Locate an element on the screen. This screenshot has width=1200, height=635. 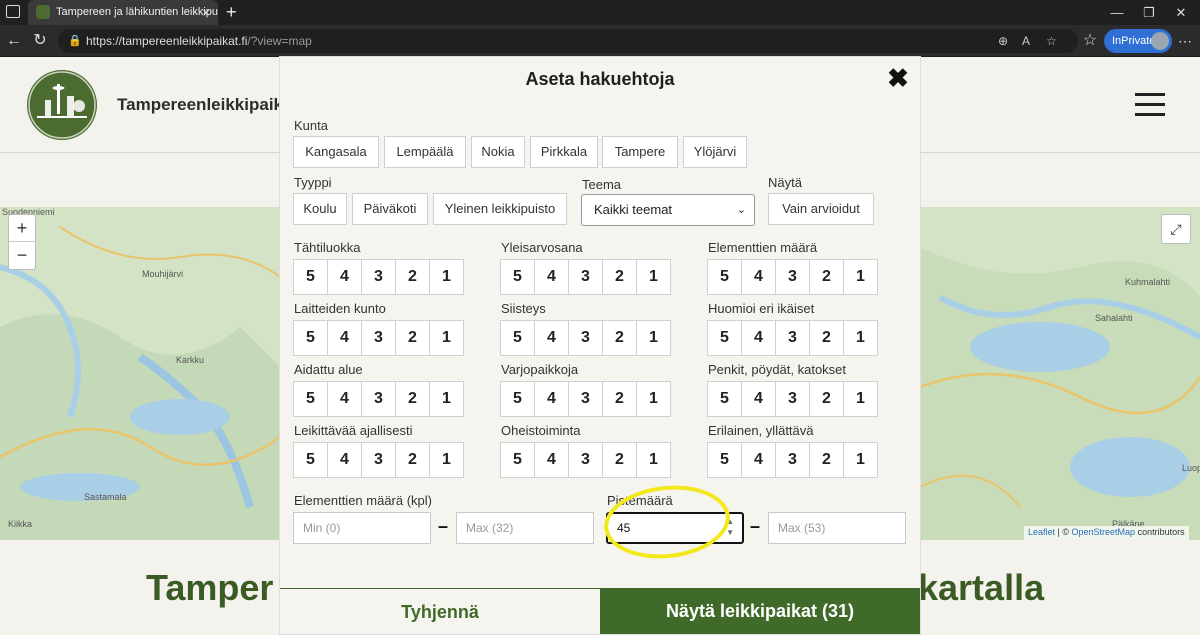
read-aloud-icon: A is located at coordinates (1026, 41).